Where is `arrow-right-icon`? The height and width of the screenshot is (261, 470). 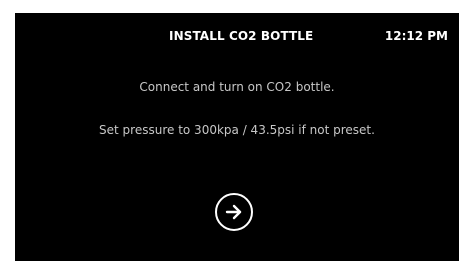
arrow-right-icon is located at coordinates (234, 212).